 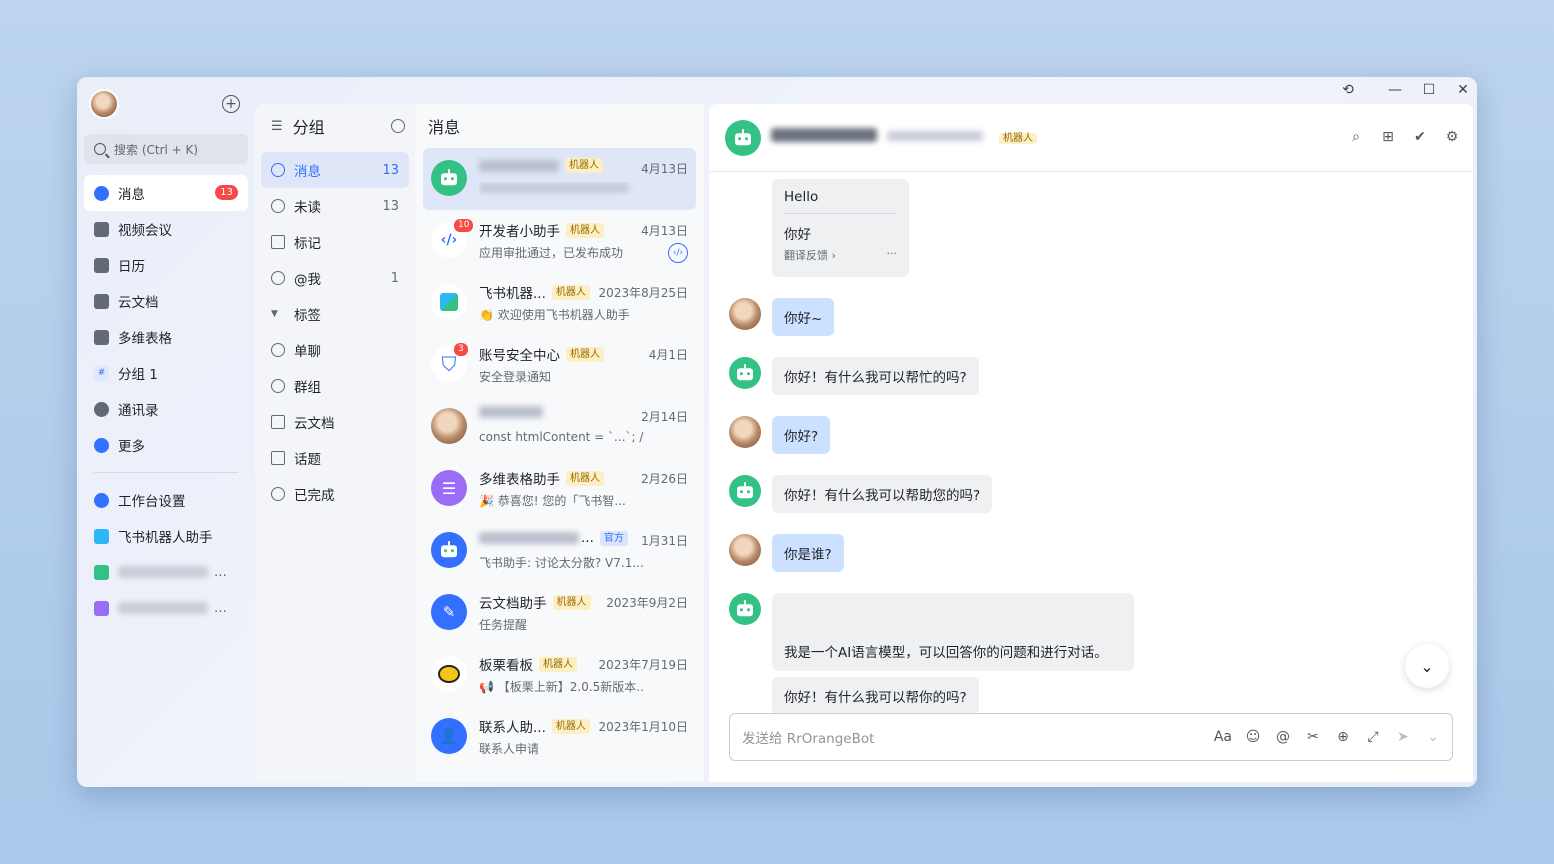 What do you see at coordinates (519, 356) in the screenshot?
I see `conversation-name: 账号安全中心` at bounding box center [519, 356].